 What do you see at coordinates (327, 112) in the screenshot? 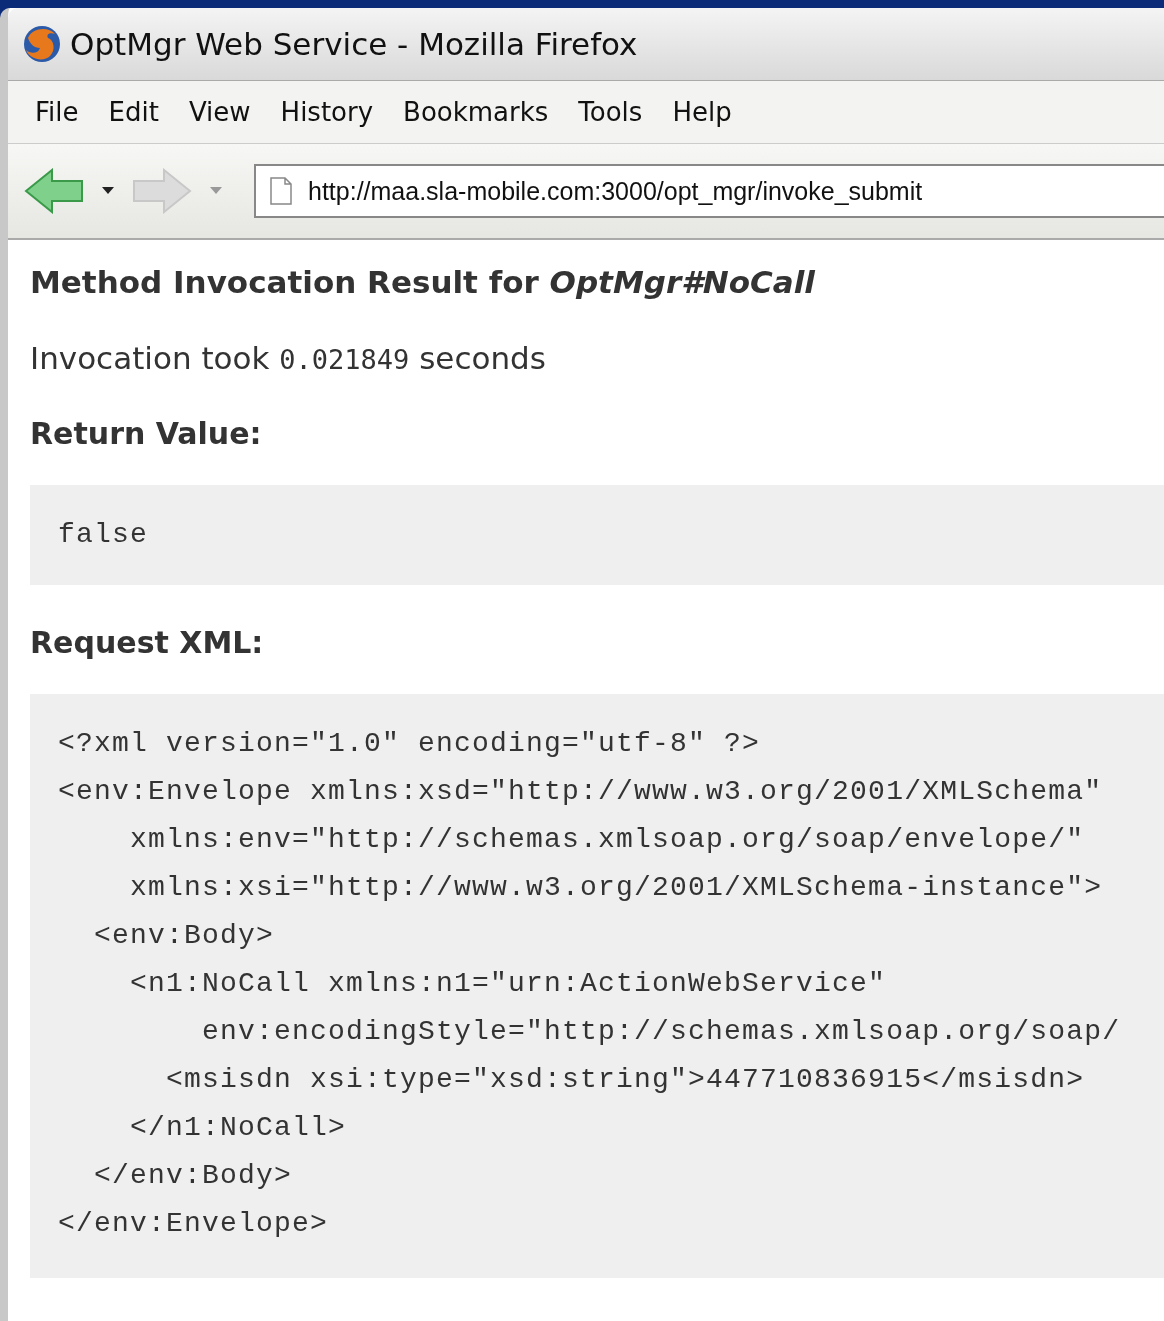
I see `menu-item: History` at bounding box center [327, 112].